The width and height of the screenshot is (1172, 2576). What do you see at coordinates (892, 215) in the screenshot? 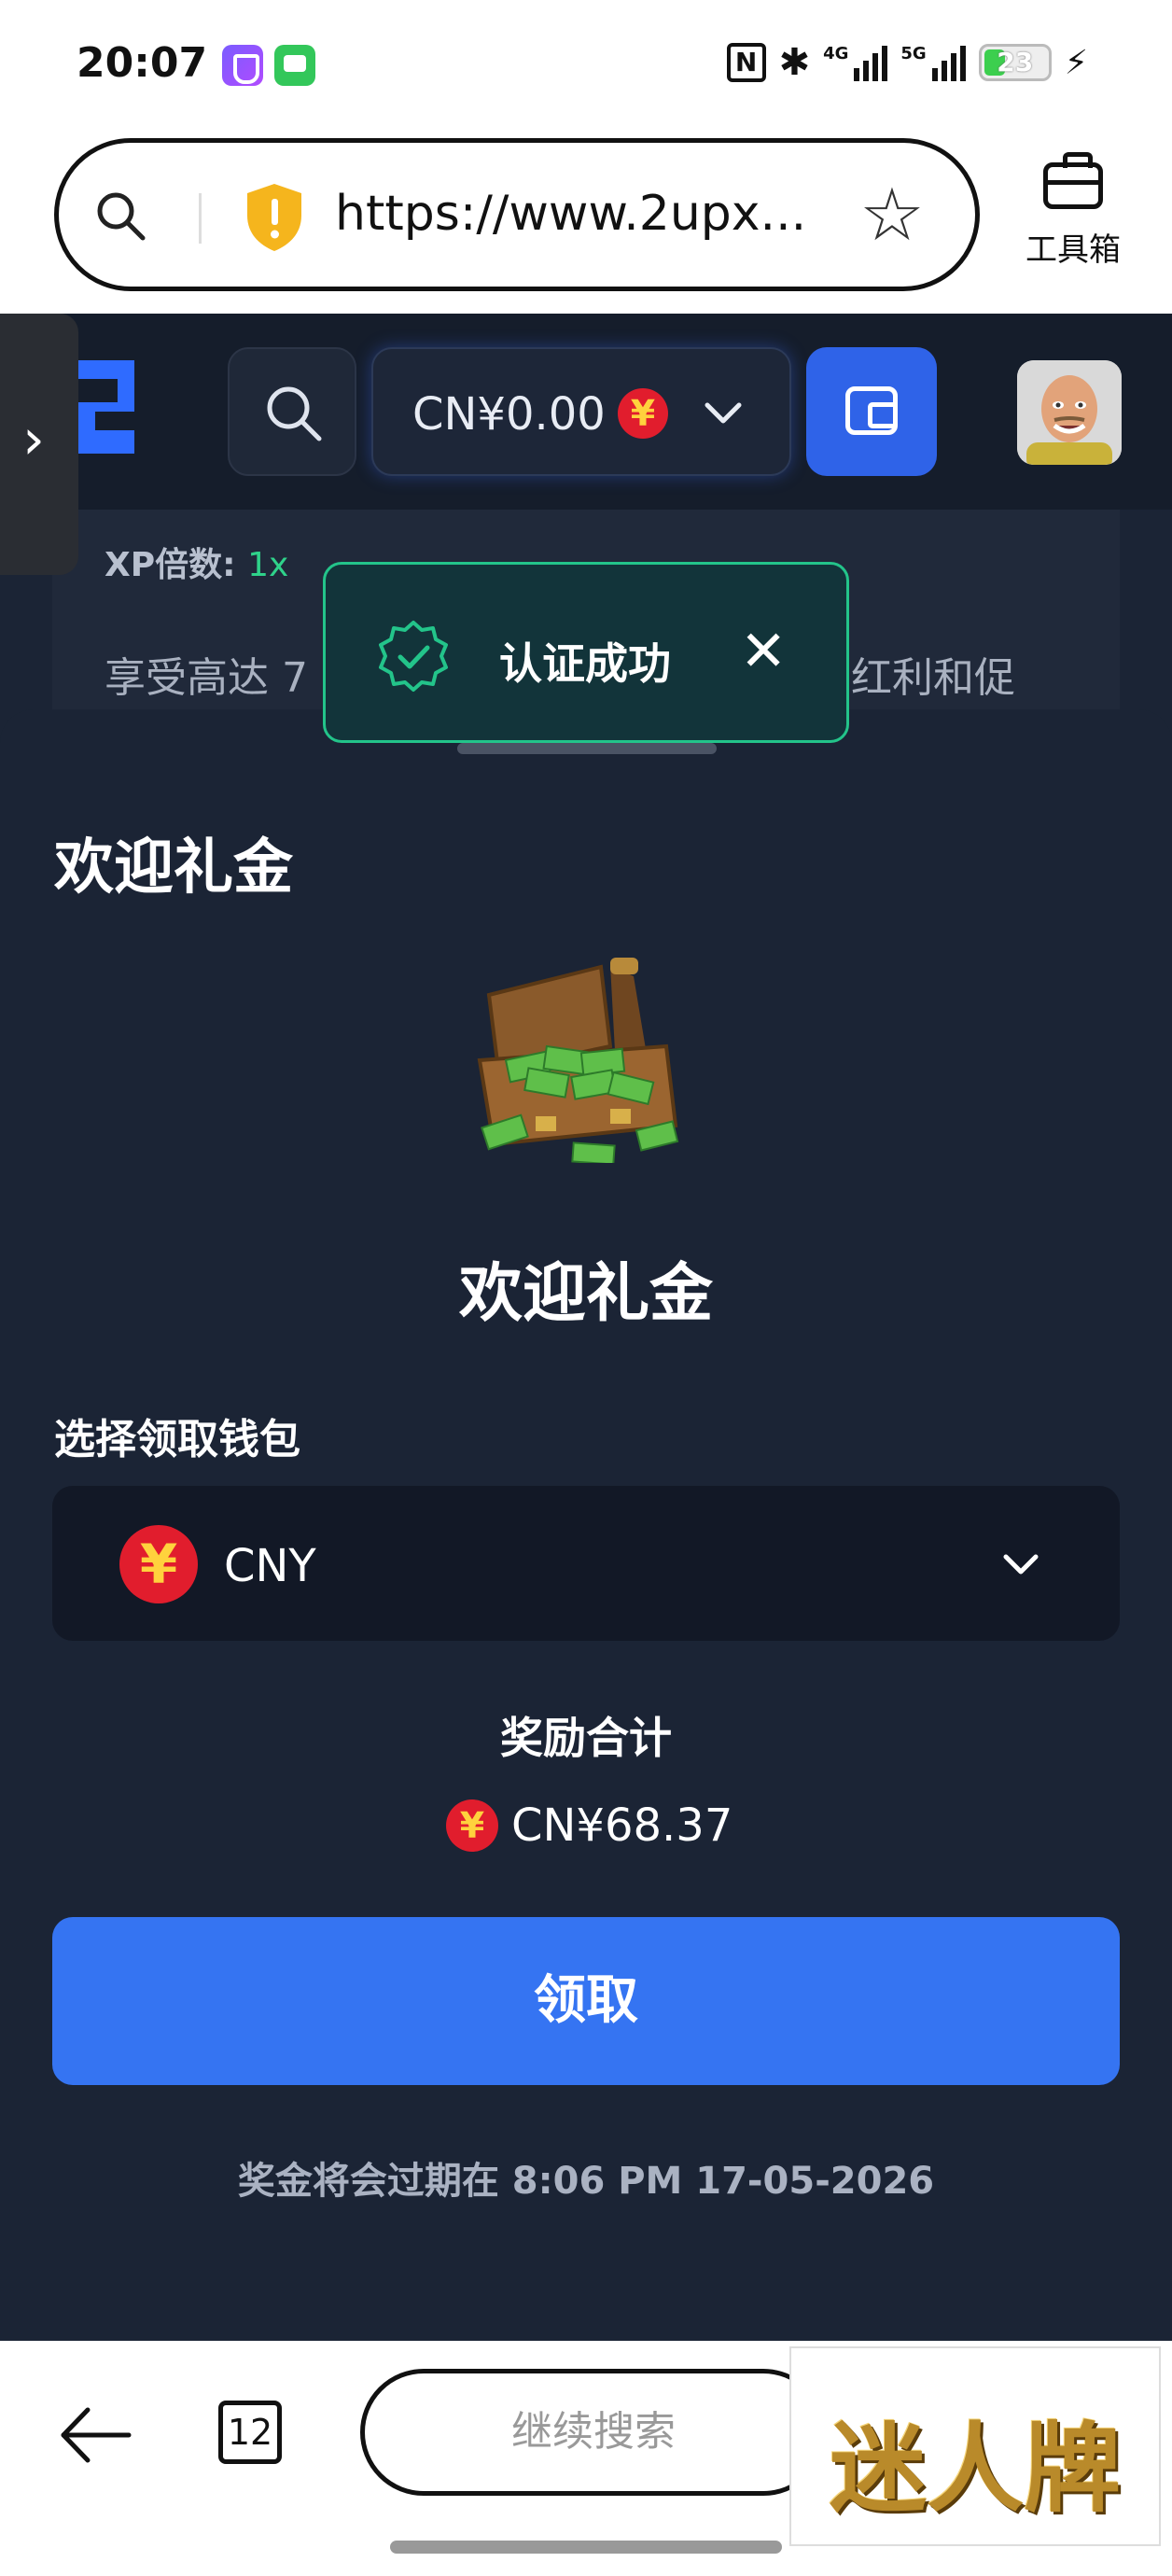
I see `bookmark-star-icon: ☆` at bounding box center [892, 215].